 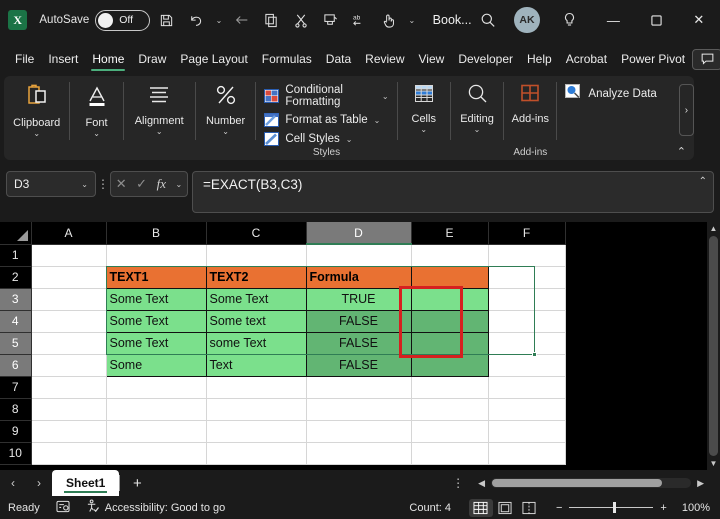 I want to click on ribbon-group-clipboard: Clipboard ⌄, so click(x=36, y=118).